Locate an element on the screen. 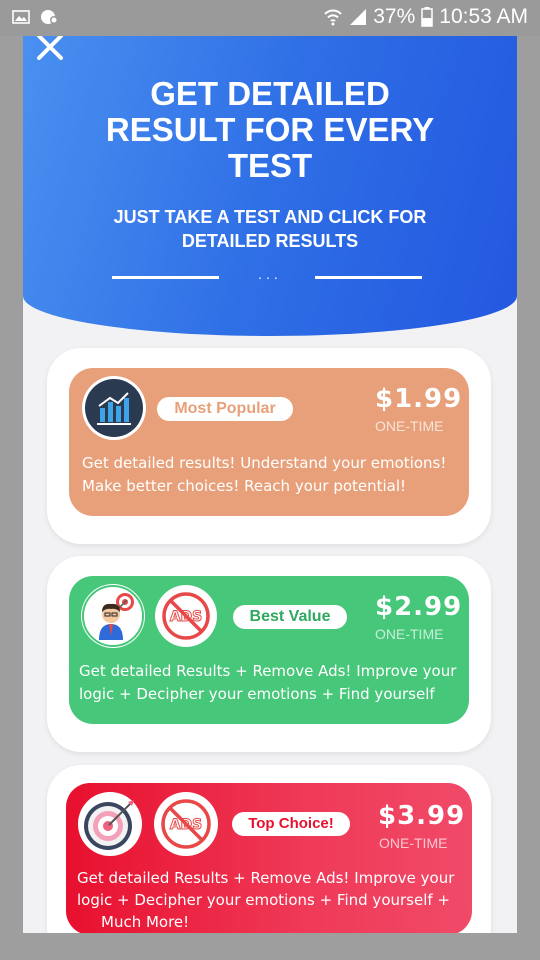  title-line: RESULT FOR EVERY is located at coordinates (270, 129).